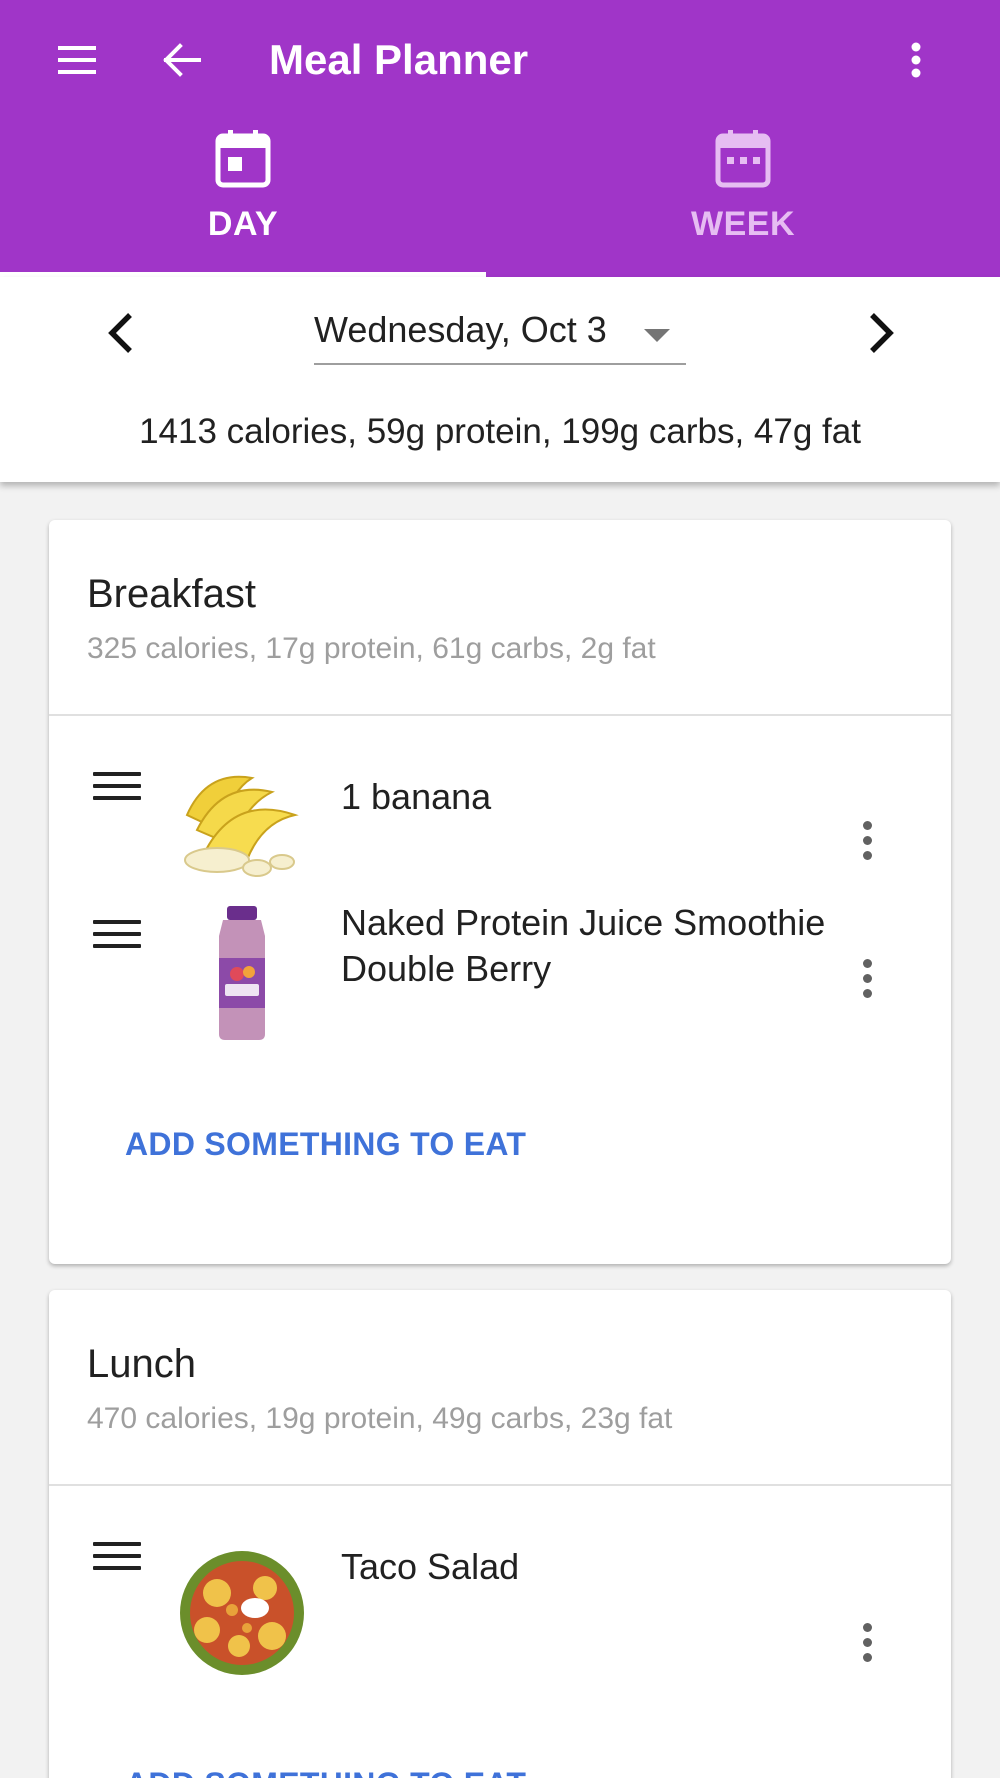 The height and width of the screenshot is (1778, 1000). I want to click on meal-title: Lunch, so click(141, 1364).